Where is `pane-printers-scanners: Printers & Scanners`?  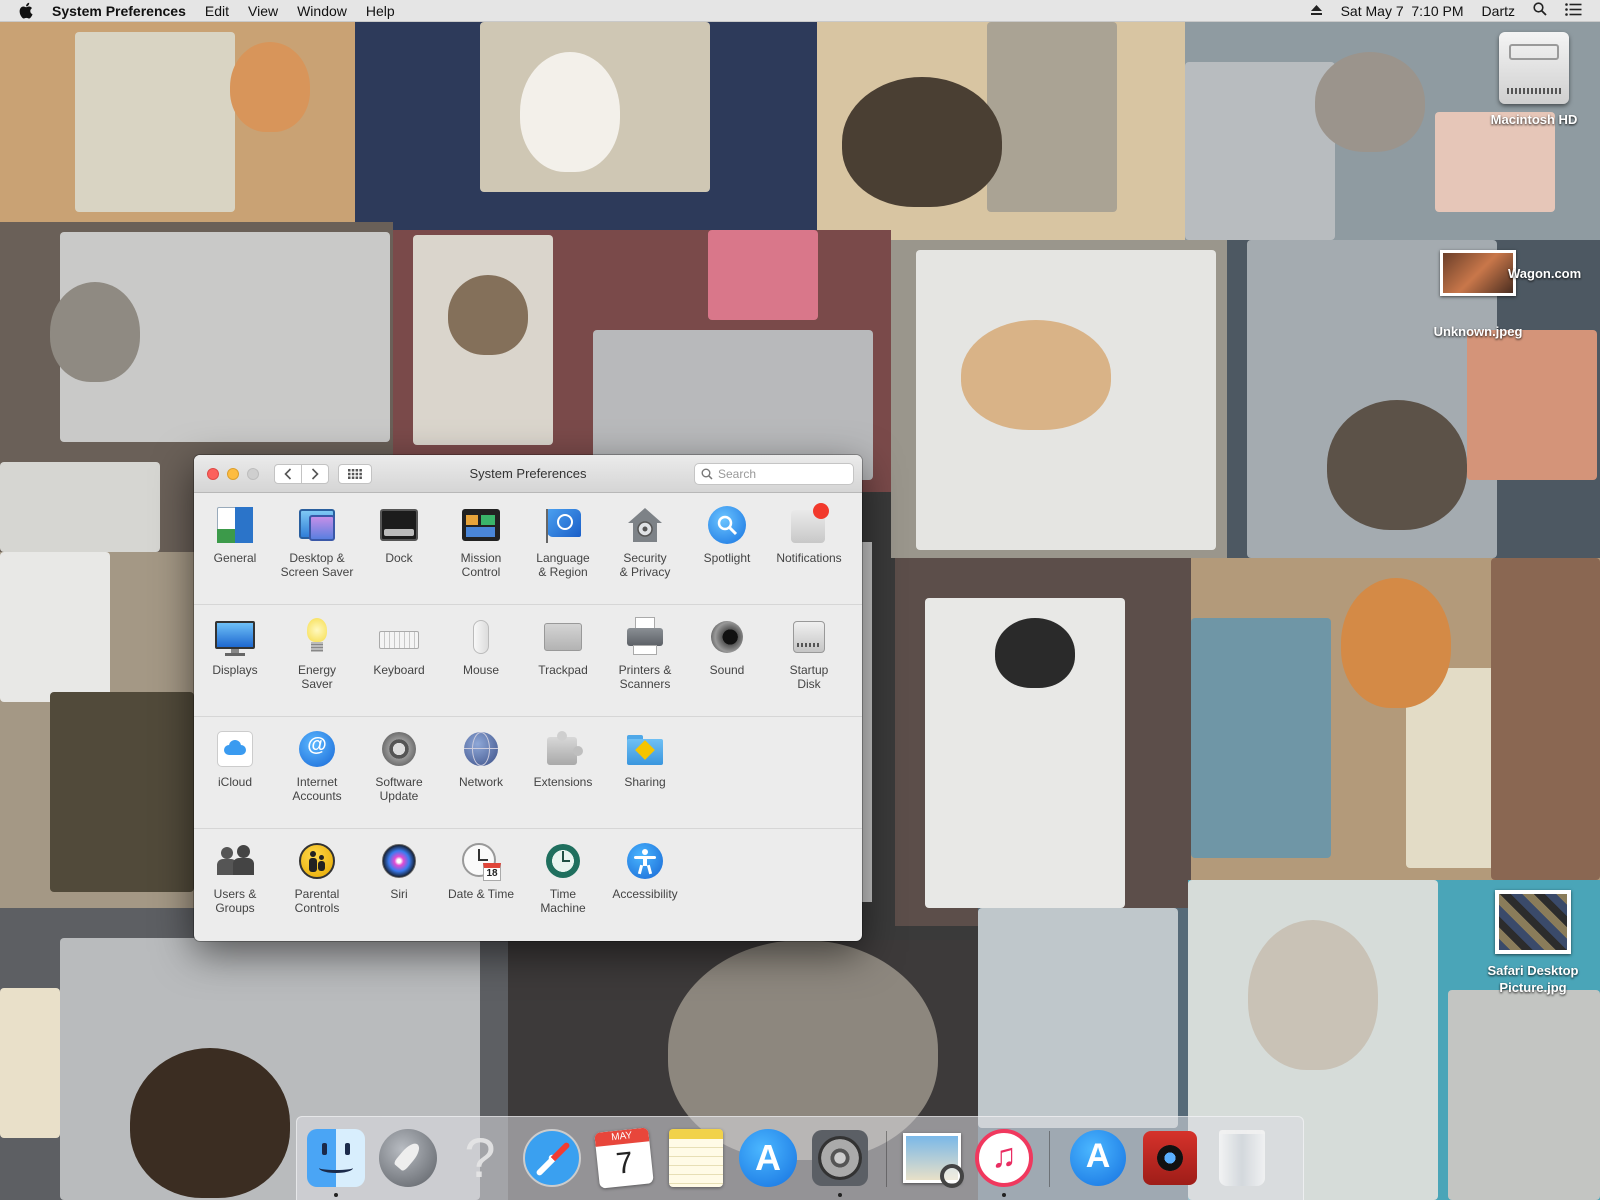
pane-printers-scanners: Printers & Scanners is located at coordinates (645, 654).